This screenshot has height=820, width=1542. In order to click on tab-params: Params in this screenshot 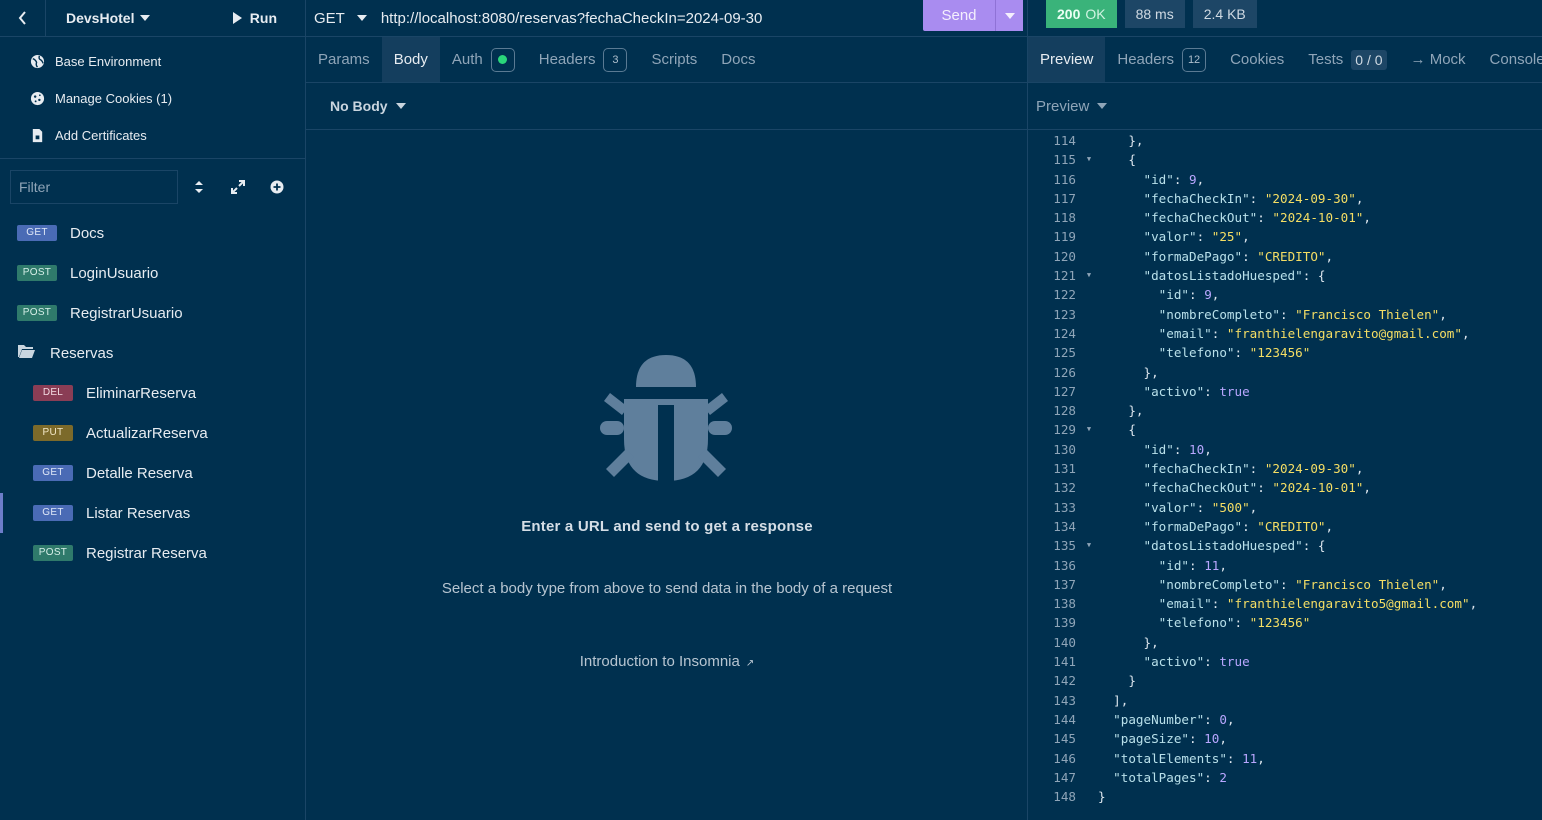, I will do `click(344, 59)`.